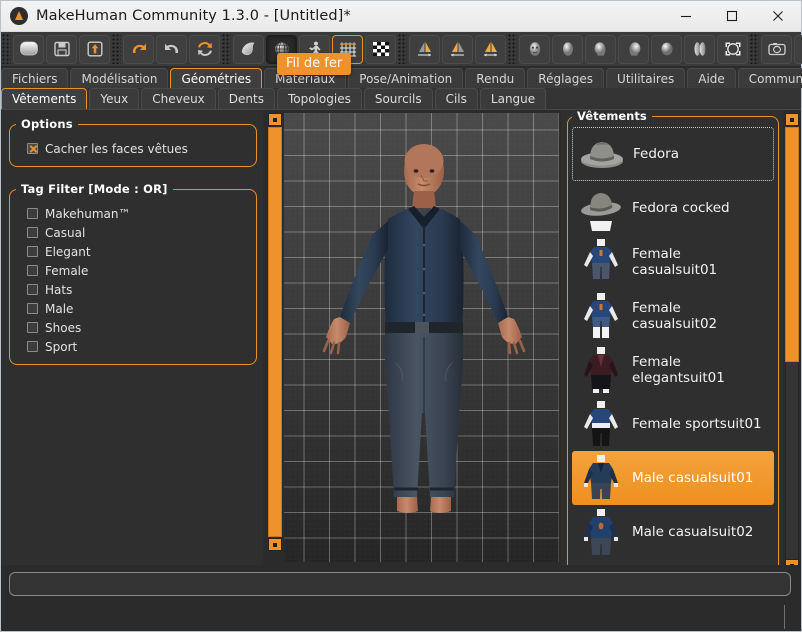 The image size is (802, 632). I want to click on tag-sport-row: Sport, so click(133, 346).